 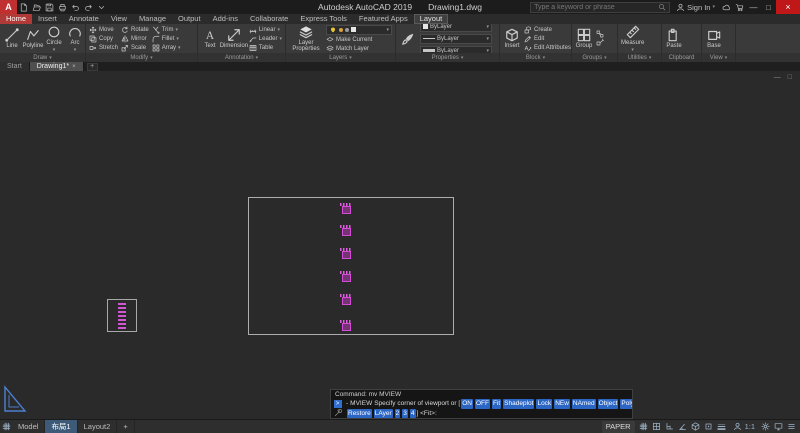 What do you see at coordinates (657, 427) in the screenshot?
I see `snap-icon` at bounding box center [657, 427].